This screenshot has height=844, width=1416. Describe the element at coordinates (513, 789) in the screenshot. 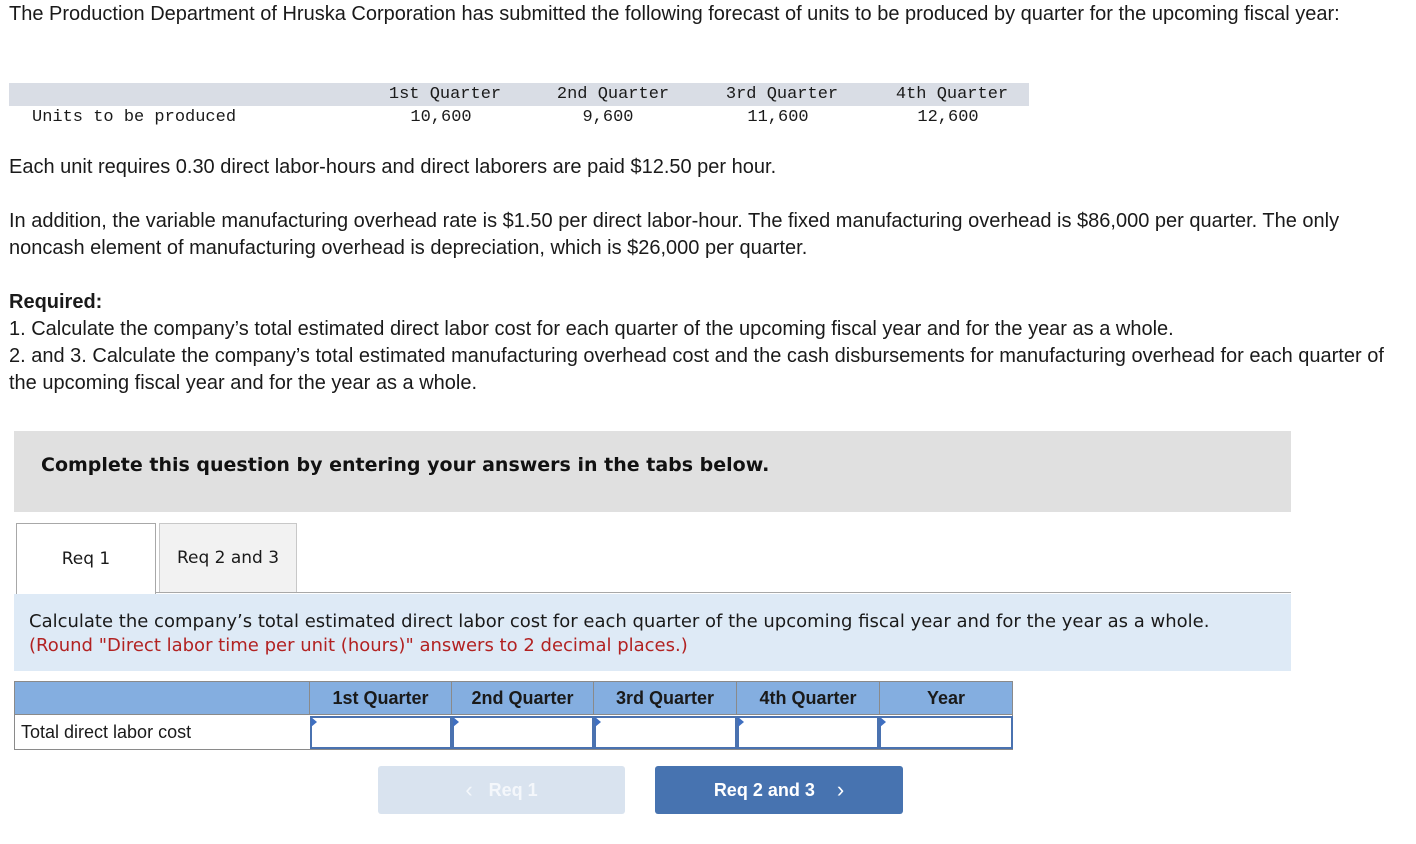

I see `prev-req-label: Req 1` at that location.